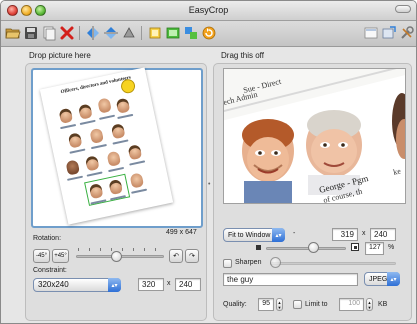  I want to click on rotate-right-button: ↷, so click(192, 256).